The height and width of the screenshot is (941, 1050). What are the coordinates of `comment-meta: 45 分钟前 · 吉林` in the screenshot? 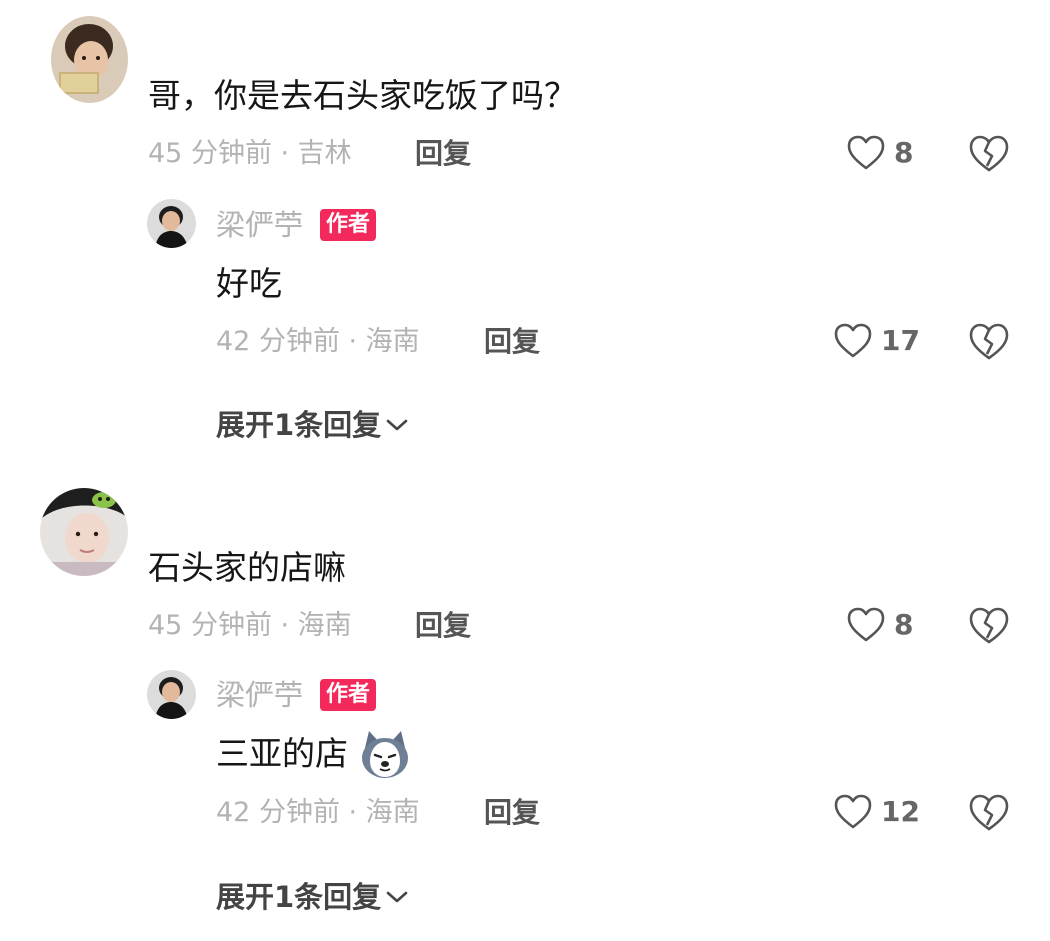 It's located at (250, 153).